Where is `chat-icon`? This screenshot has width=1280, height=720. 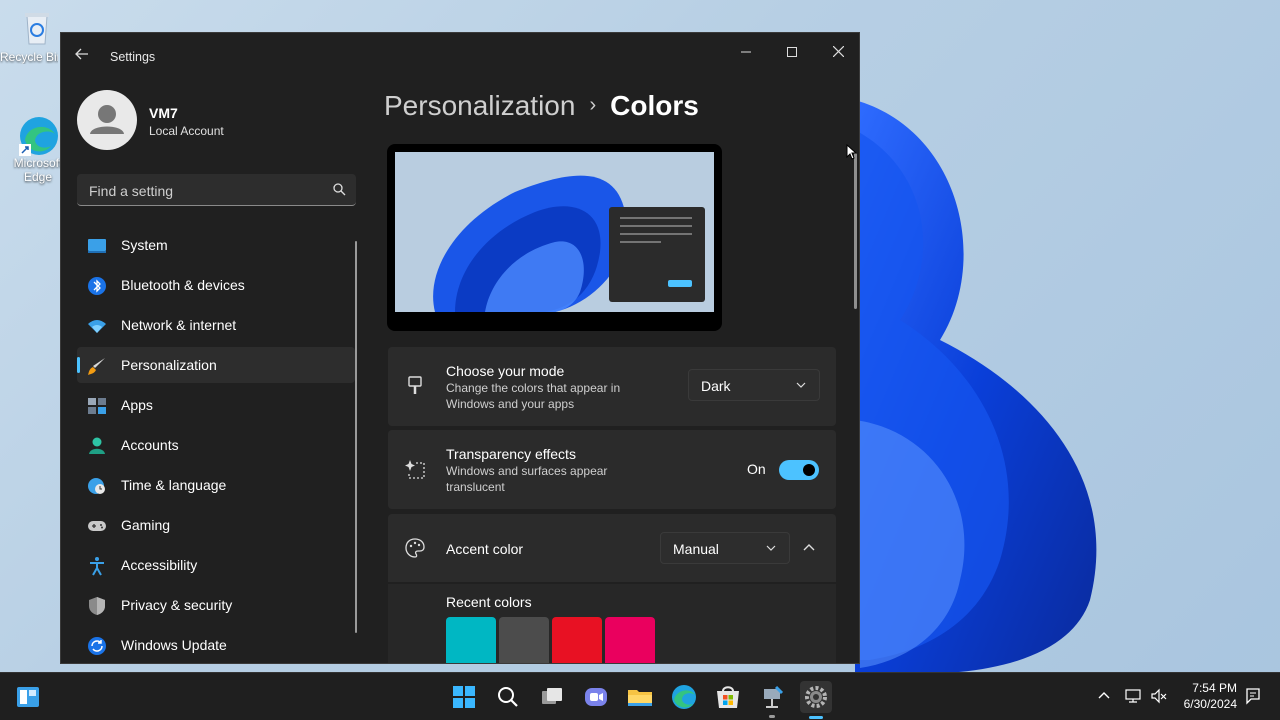
chat-icon is located at coordinates (596, 697).